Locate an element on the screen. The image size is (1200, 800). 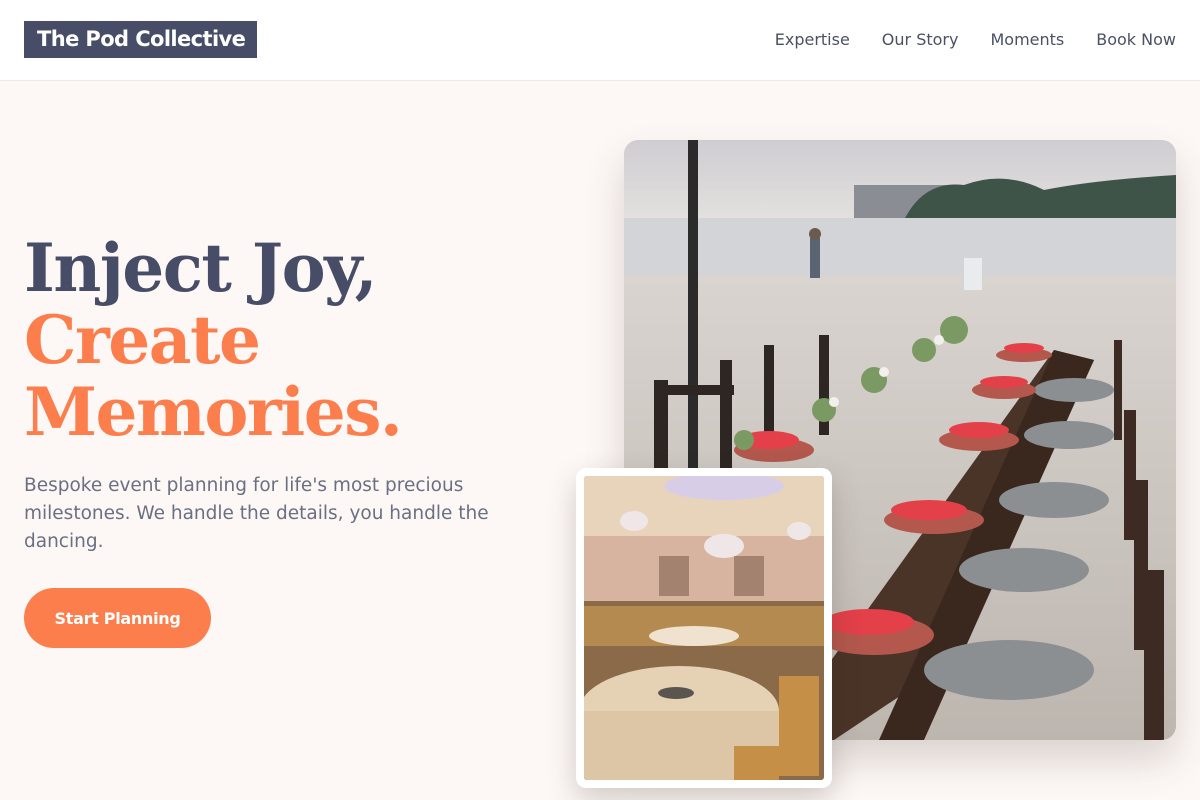
ballroom-photo-frame is located at coordinates (704, 628).